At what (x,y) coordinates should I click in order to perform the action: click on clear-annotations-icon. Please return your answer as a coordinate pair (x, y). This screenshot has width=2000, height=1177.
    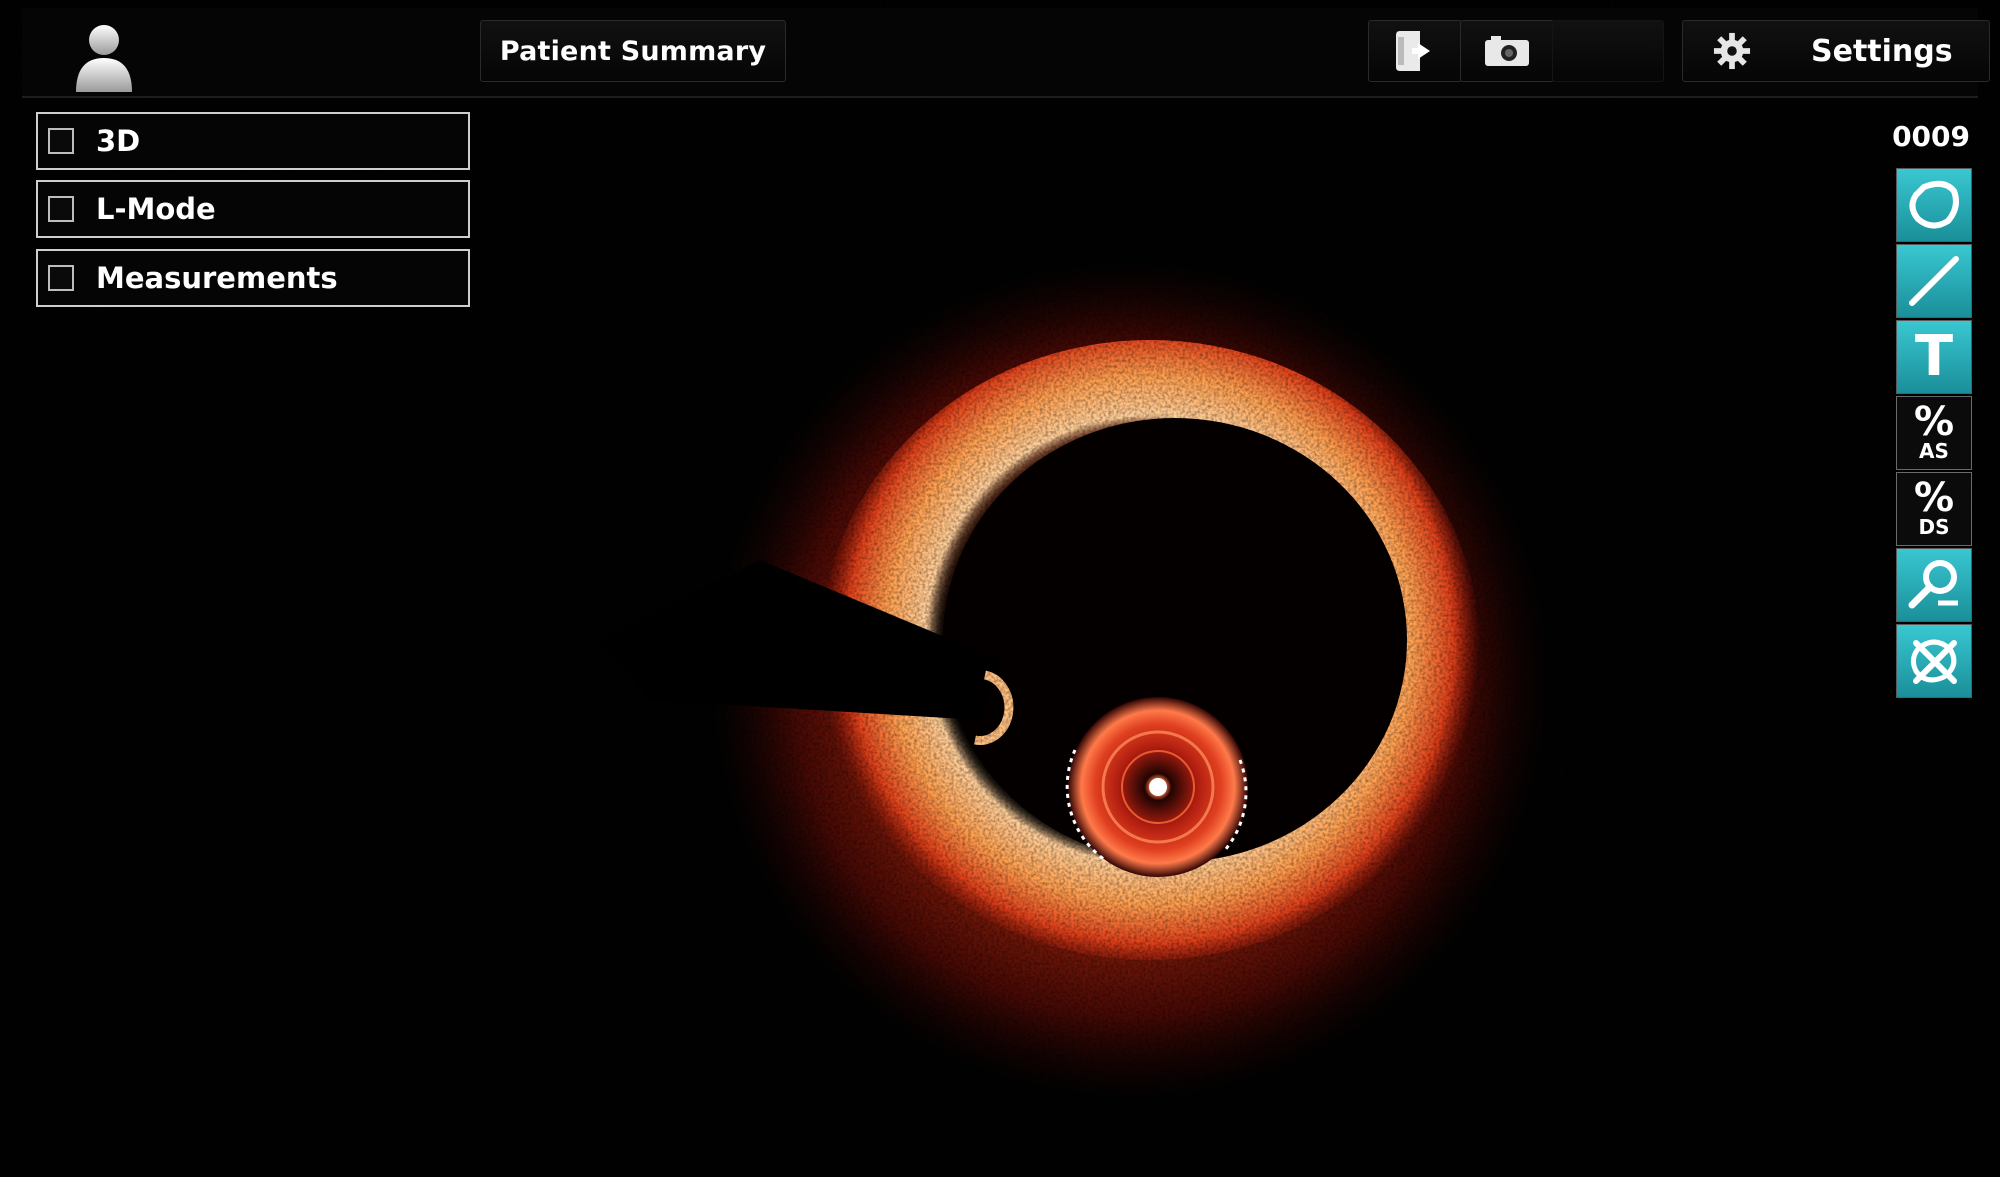
    Looking at the image, I should click on (1933, 661).